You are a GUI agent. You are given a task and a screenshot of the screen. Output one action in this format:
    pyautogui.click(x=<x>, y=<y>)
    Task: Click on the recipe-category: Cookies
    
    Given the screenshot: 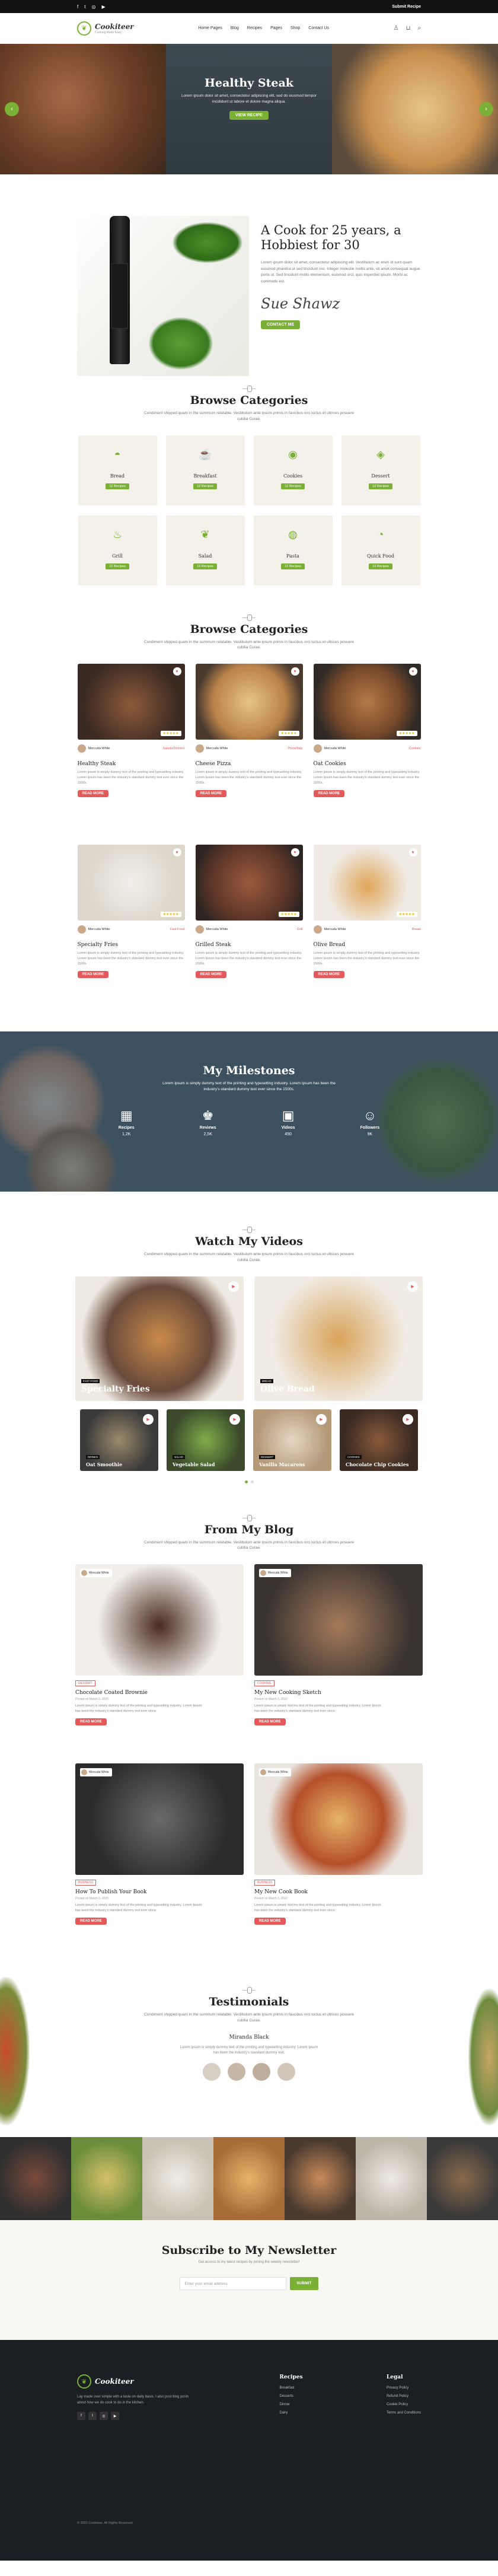 What is the action you would take?
    pyautogui.click(x=415, y=748)
    